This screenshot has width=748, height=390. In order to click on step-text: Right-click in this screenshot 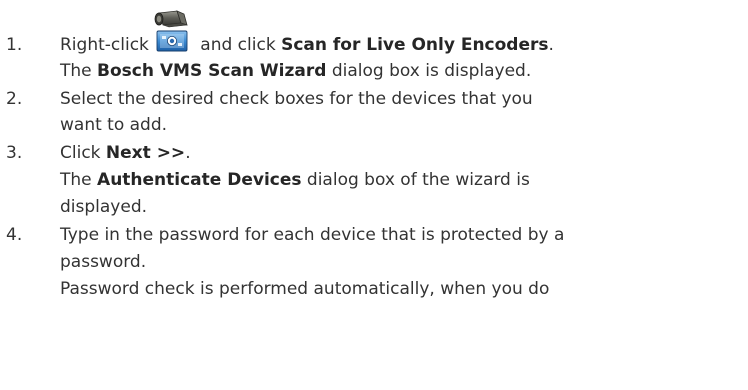, I will do `click(104, 45)`.